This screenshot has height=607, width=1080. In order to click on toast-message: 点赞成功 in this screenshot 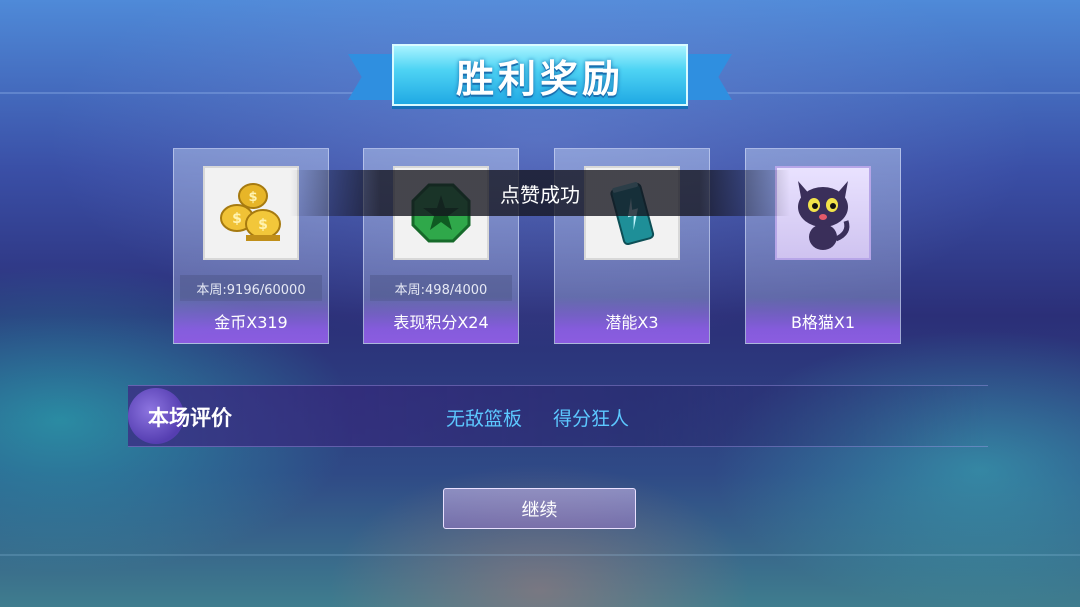, I will do `click(540, 193)`.